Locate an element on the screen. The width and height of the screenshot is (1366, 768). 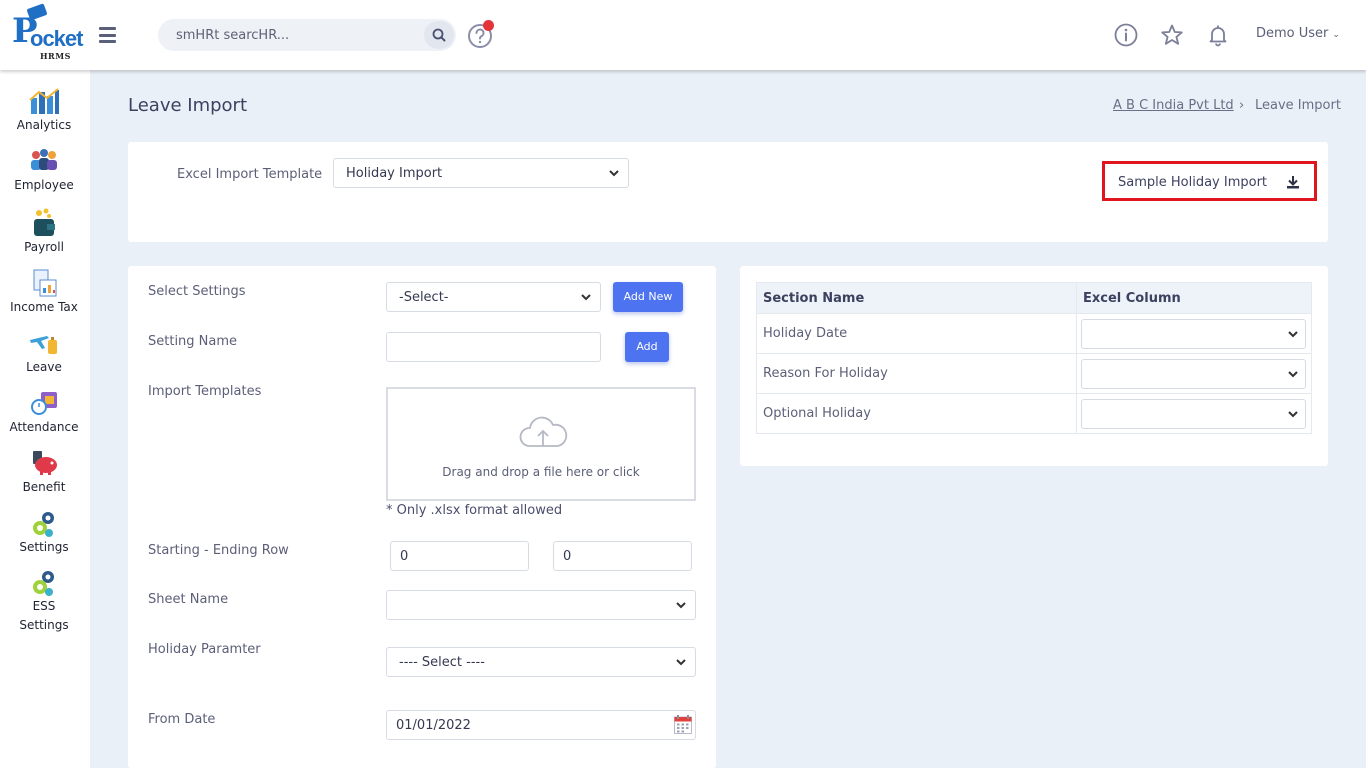
input-value: 01/01/2022 is located at coordinates (433, 725).